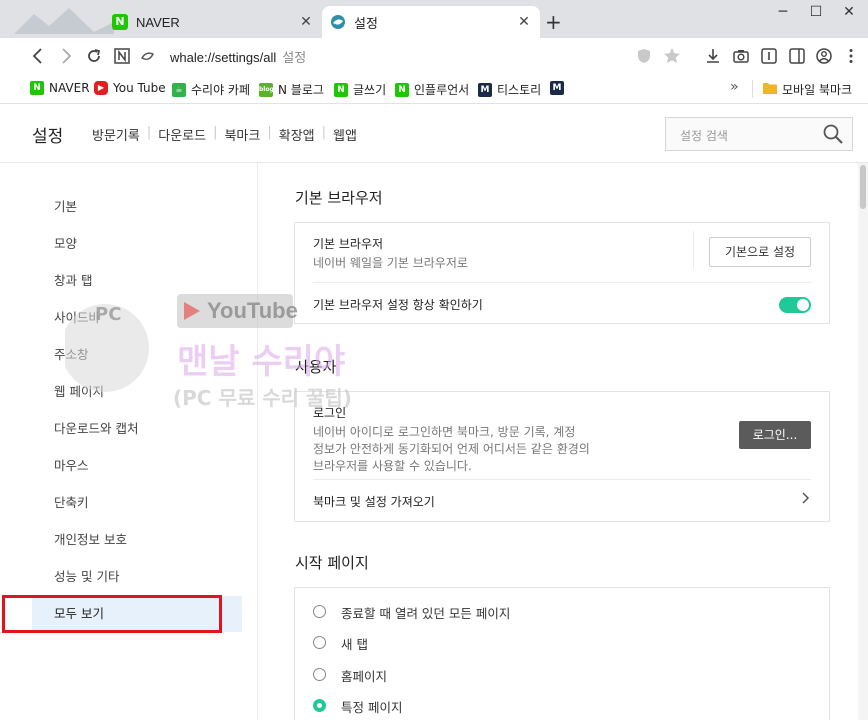 The image size is (868, 720). What do you see at coordinates (223, 57) in the screenshot?
I see `url-text: whale://settings/all` at bounding box center [223, 57].